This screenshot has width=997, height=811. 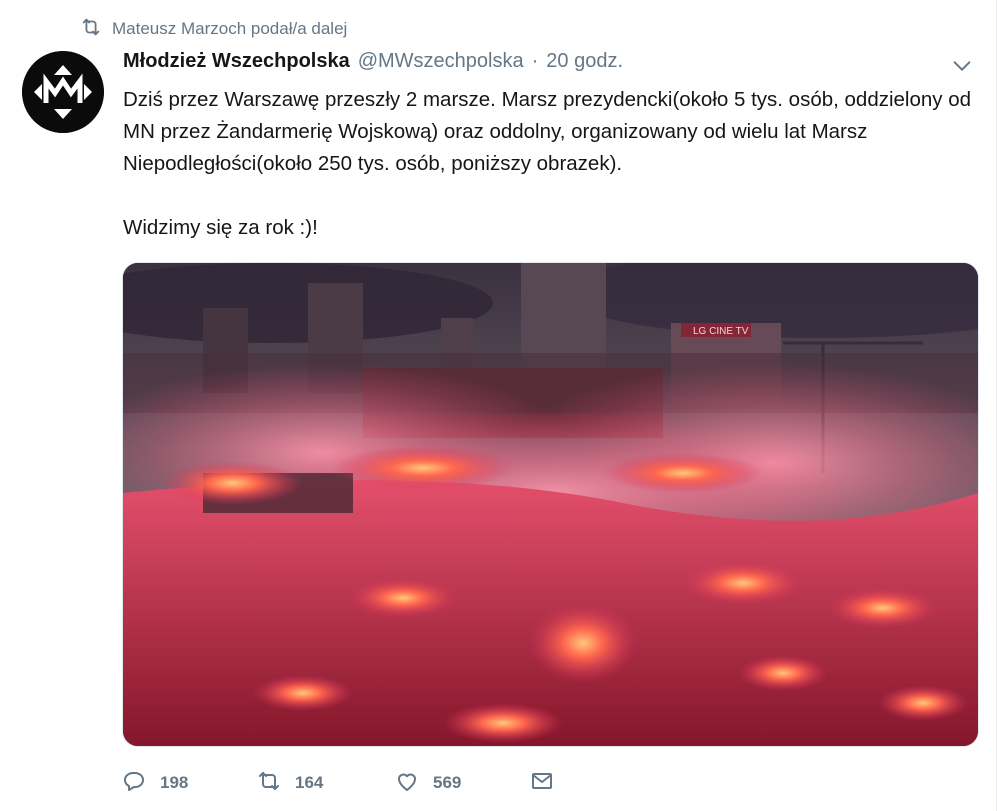 What do you see at coordinates (407, 783) in the screenshot?
I see `heart-icon` at bounding box center [407, 783].